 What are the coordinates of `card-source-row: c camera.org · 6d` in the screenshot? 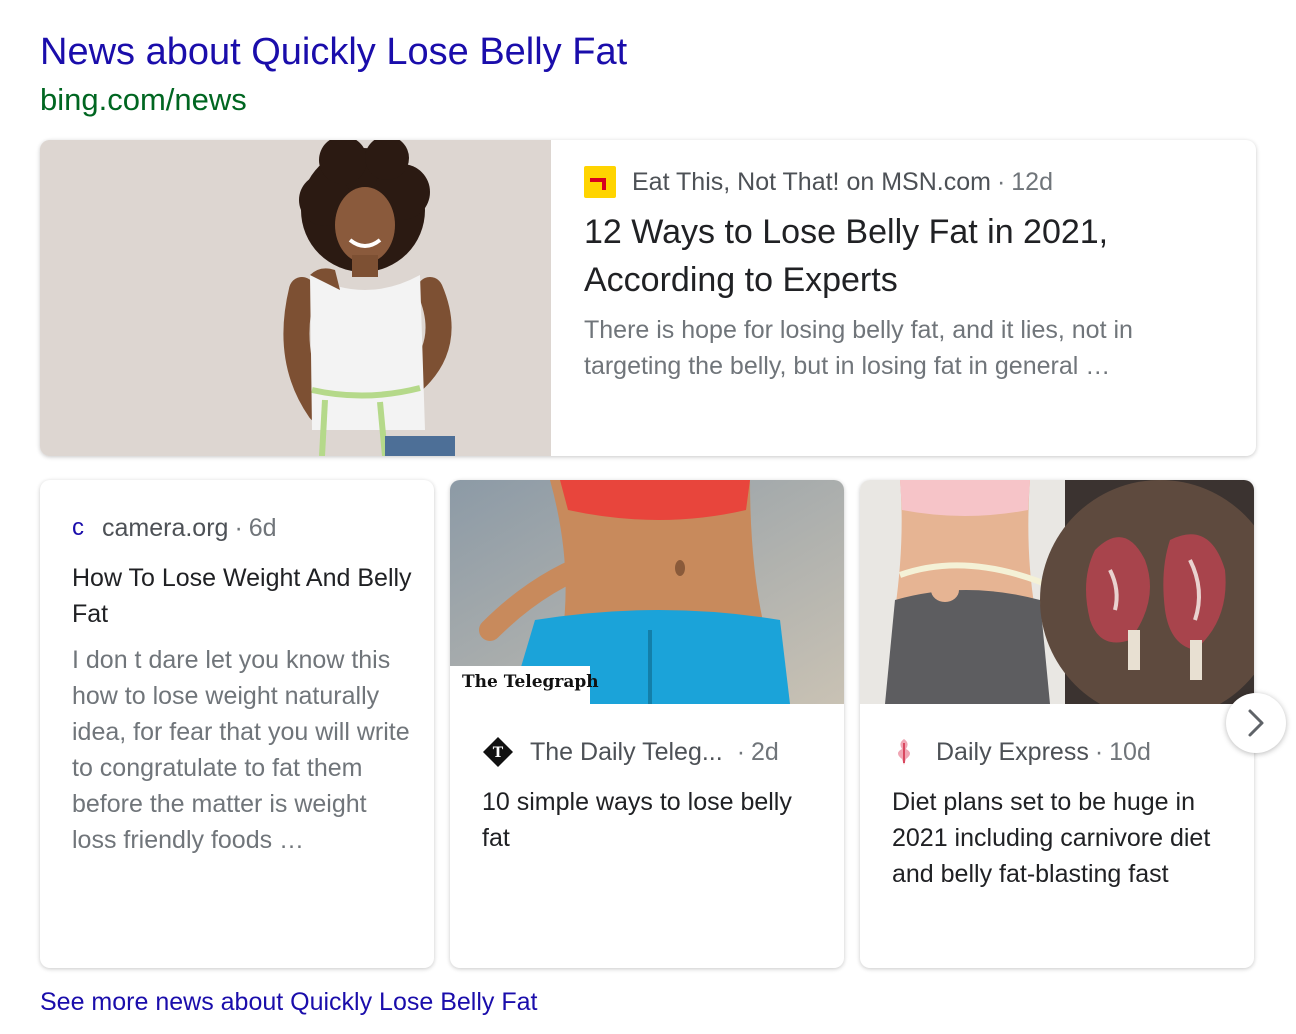 It's located at (242, 528).